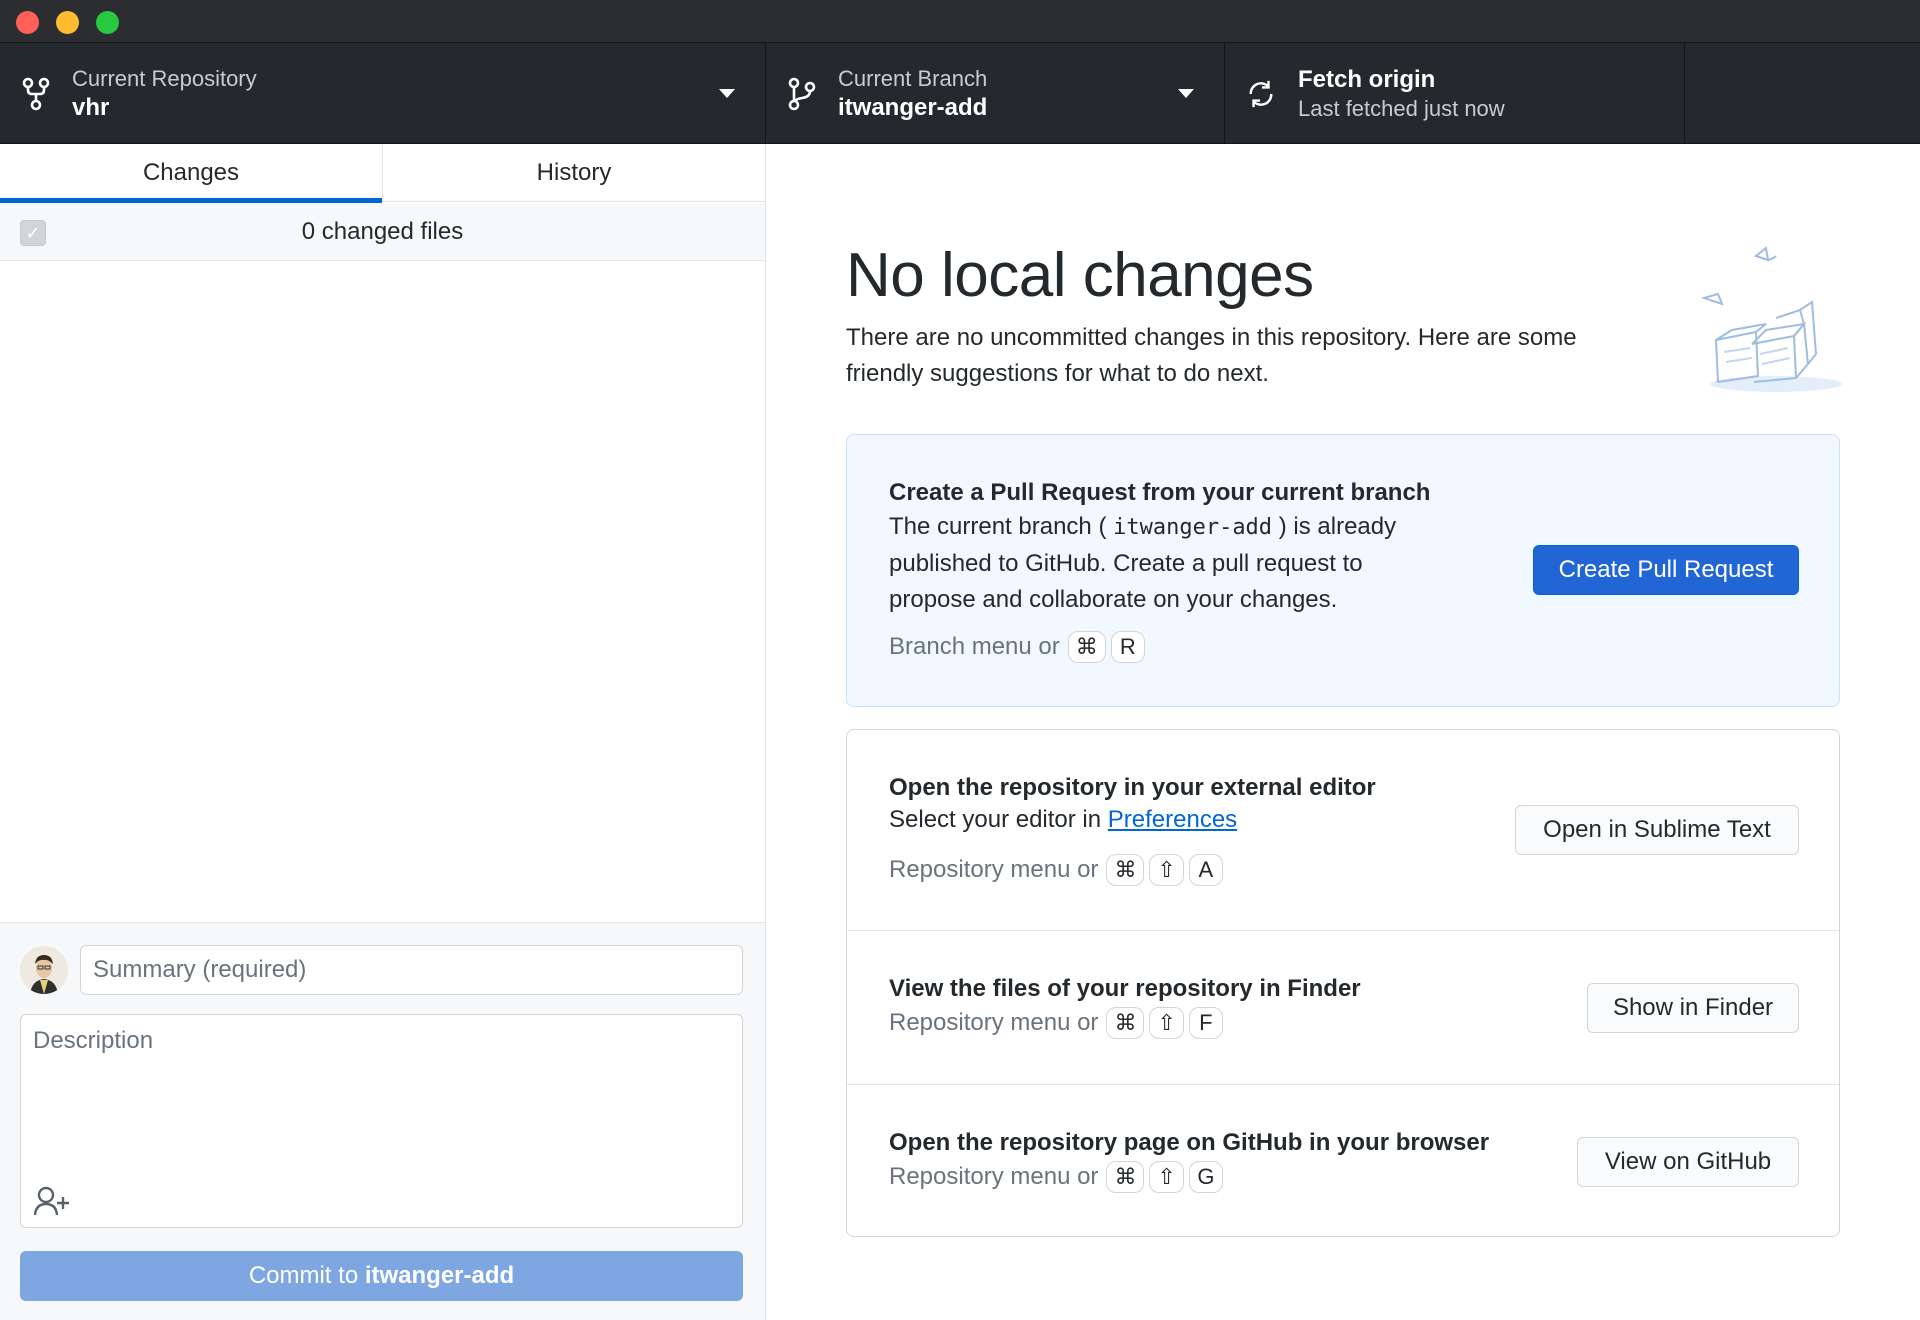 Image resolution: width=1920 pixels, height=1320 pixels. What do you see at coordinates (994, 1176) in the screenshot?
I see `github-card-hint-text: Repository menu or` at bounding box center [994, 1176].